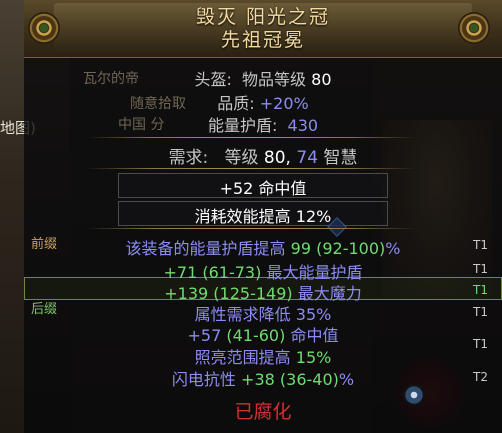 The image size is (502, 433). I want to click on implicit-mod: +52 命中值, so click(263, 188).